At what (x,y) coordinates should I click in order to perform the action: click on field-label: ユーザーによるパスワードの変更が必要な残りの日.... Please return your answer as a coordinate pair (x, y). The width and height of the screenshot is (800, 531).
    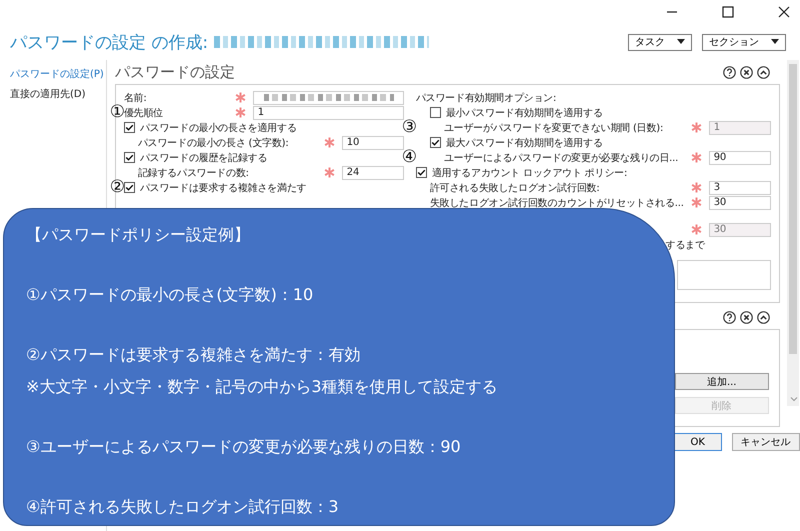
    Looking at the image, I should click on (562, 158).